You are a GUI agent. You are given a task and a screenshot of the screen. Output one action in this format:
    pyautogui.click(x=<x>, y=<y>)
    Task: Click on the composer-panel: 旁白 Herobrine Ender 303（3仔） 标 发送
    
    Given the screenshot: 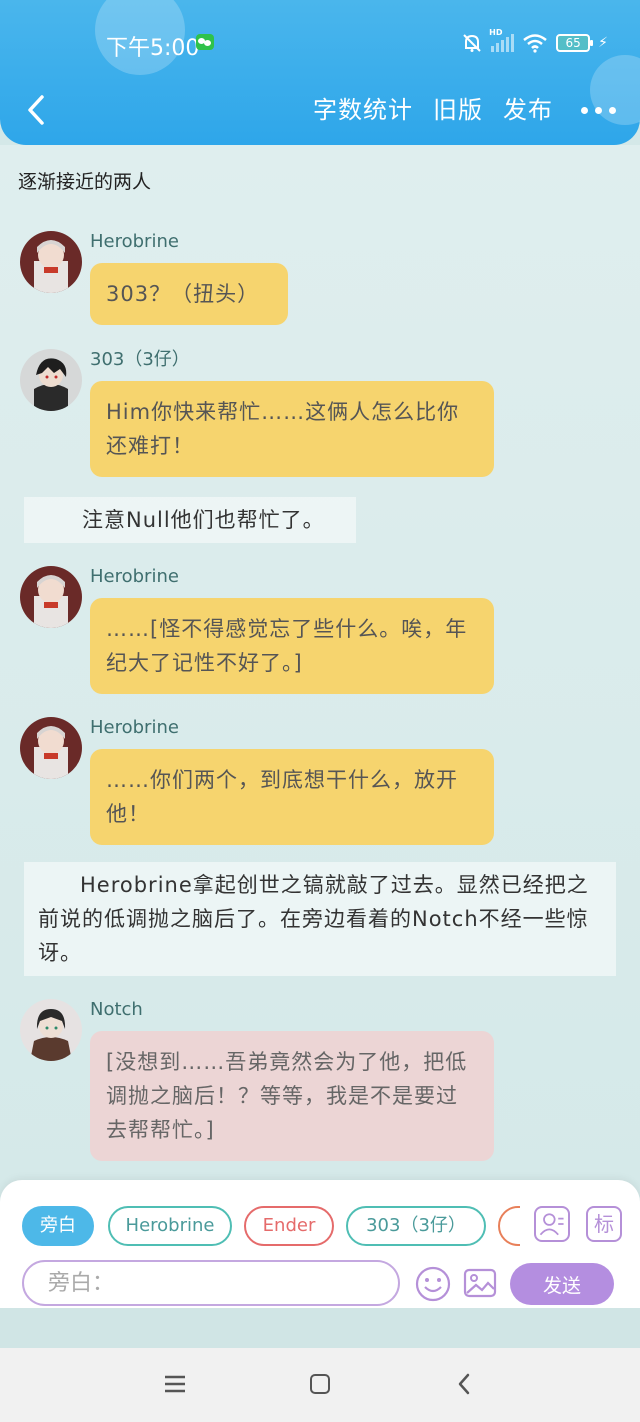 What is the action you would take?
    pyautogui.click(x=320, y=1244)
    